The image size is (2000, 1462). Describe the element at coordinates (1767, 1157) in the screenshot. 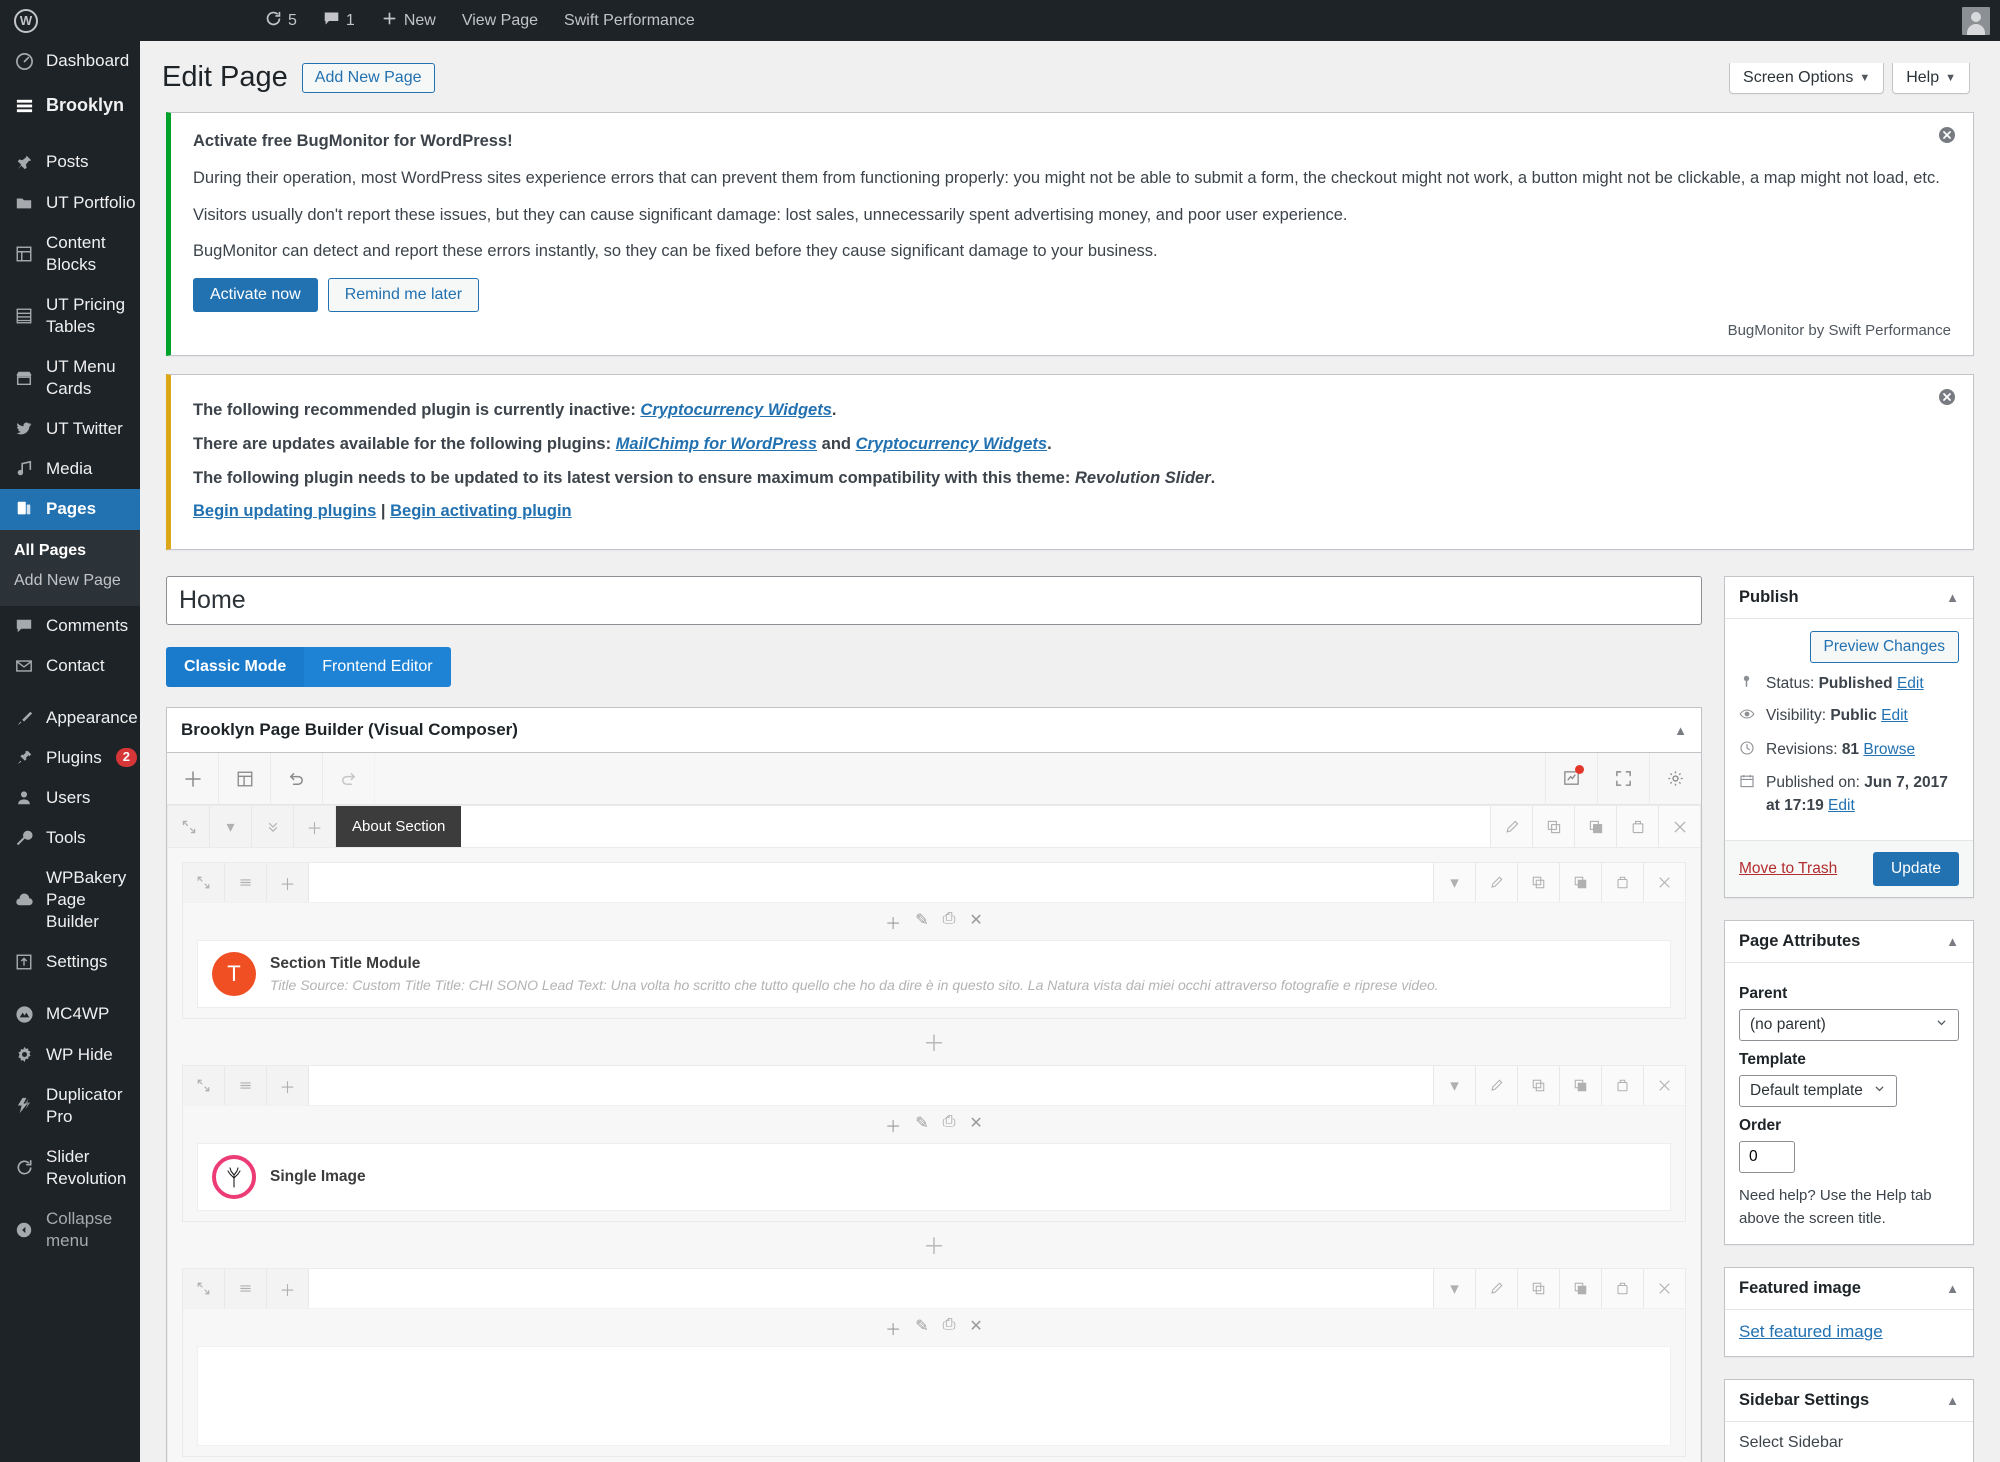

I see `order-input` at that location.